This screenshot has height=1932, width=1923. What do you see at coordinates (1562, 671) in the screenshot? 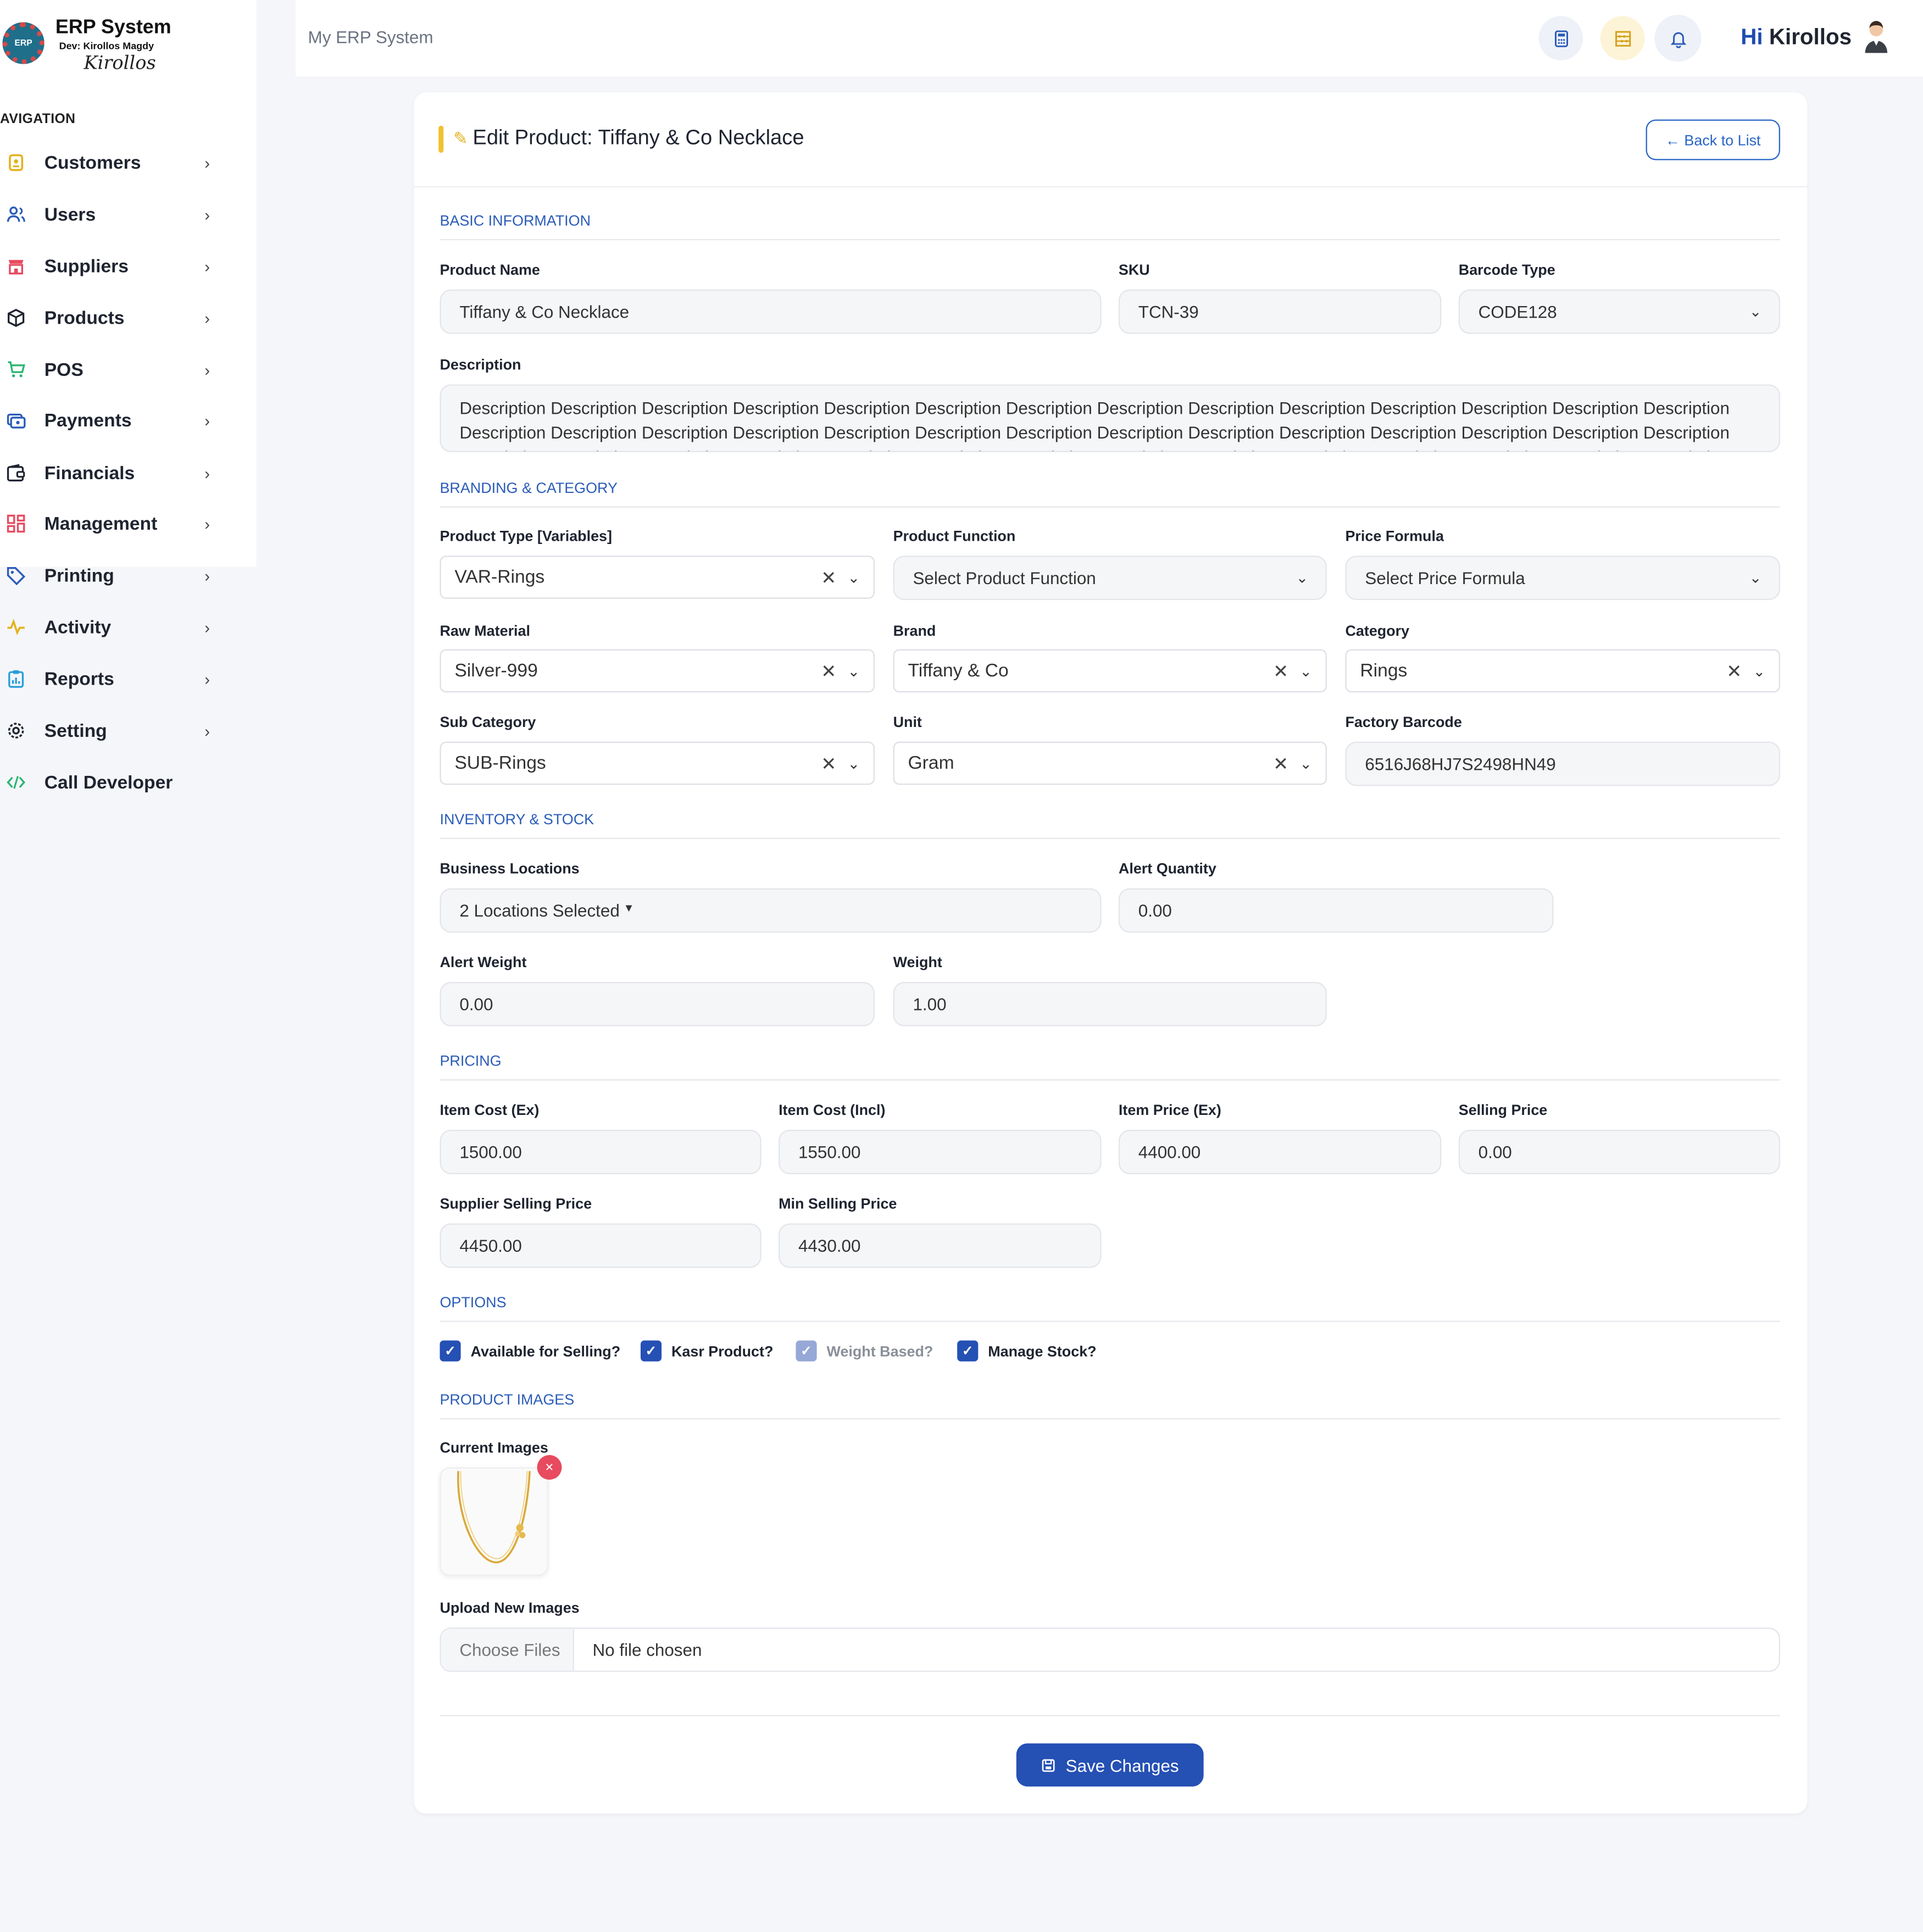
I see `category-select: Rings ✕ ⌄` at bounding box center [1562, 671].